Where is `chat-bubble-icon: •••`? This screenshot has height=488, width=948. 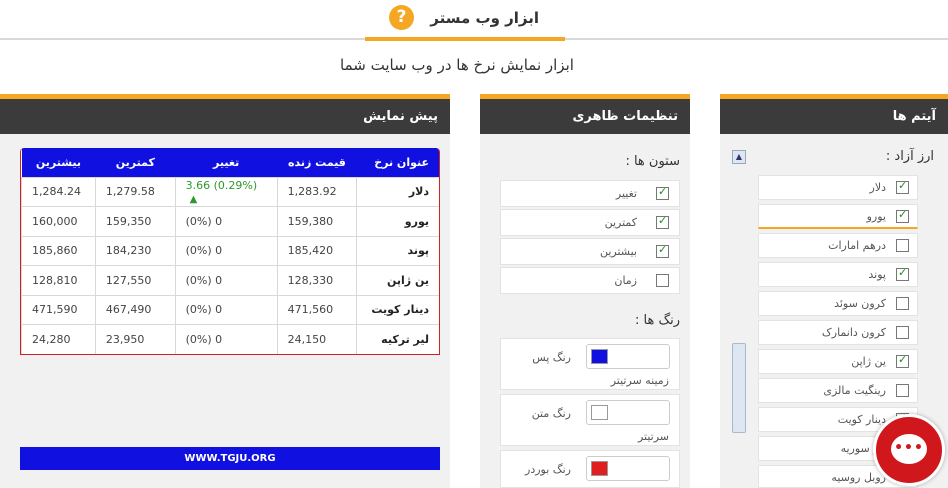
chat-bubble-icon: ••• is located at coordinates (909, 449).